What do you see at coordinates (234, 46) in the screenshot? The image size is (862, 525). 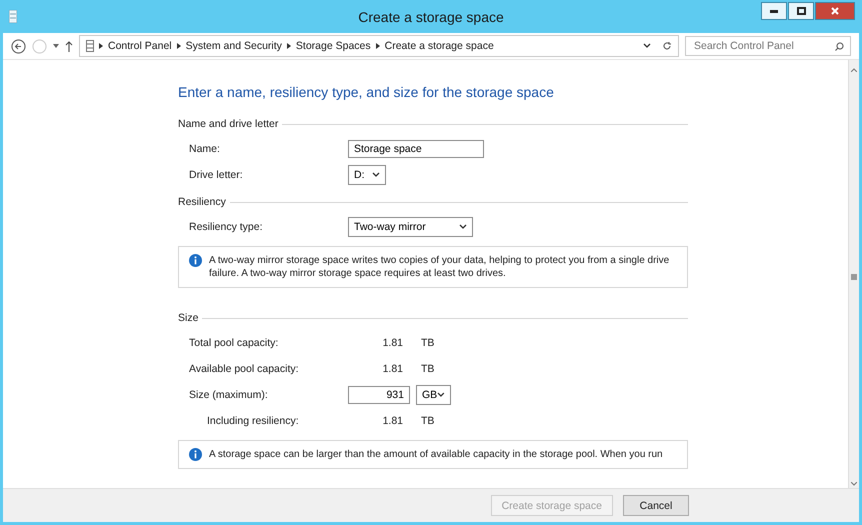 I see `breadcrumb-item: System and Security` at bounding box center [234, 46].